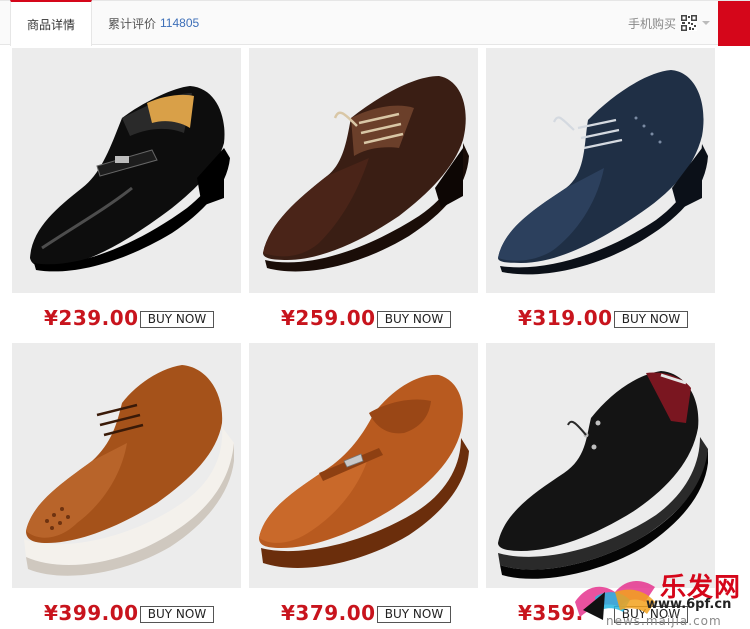 This screenshot has width=750, height=629. What do you see at coordinates (129, 470) in the screenshot?
I see `shoe-tan-brogue-image` at bounding box center [129, 470].